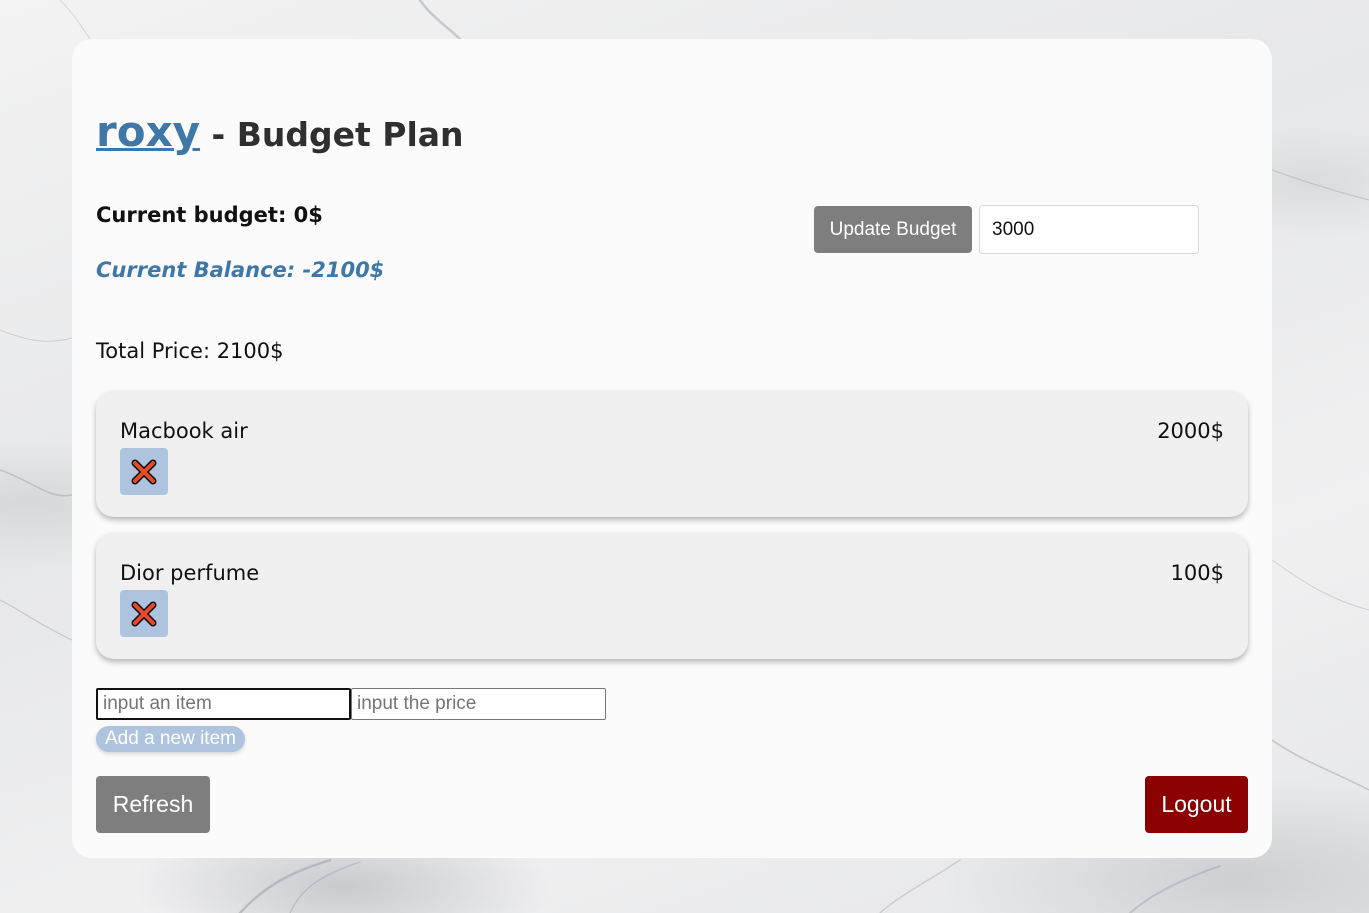  I want to click on total-price: Total Price: 2100$, so click(190, 351).